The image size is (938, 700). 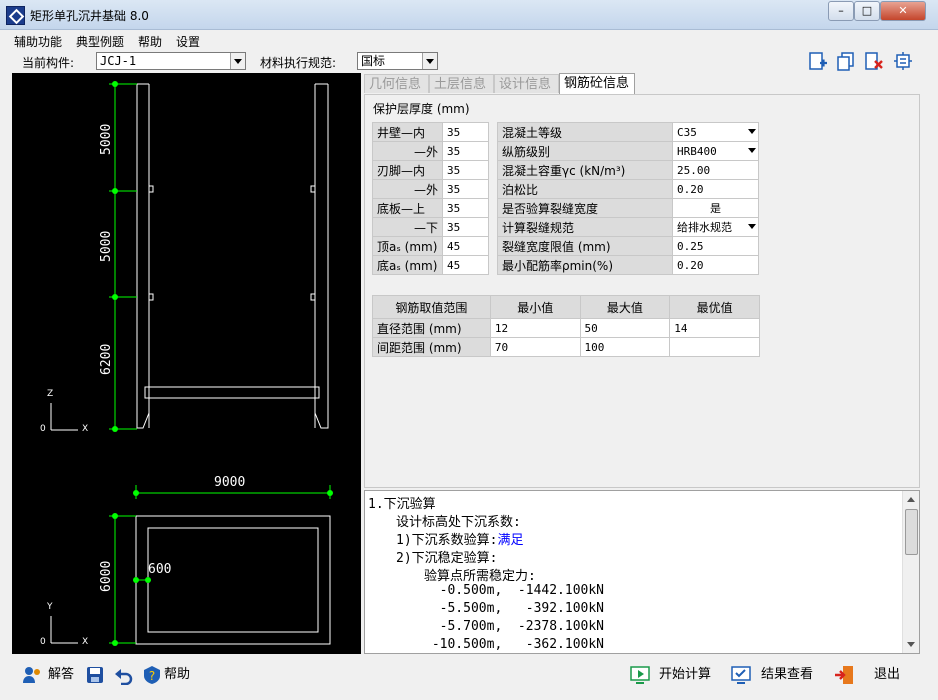 What do you see at coordinates (841, 11) in the screenshot?
I see `minimize-button: –` at bounding box center [841, 11].